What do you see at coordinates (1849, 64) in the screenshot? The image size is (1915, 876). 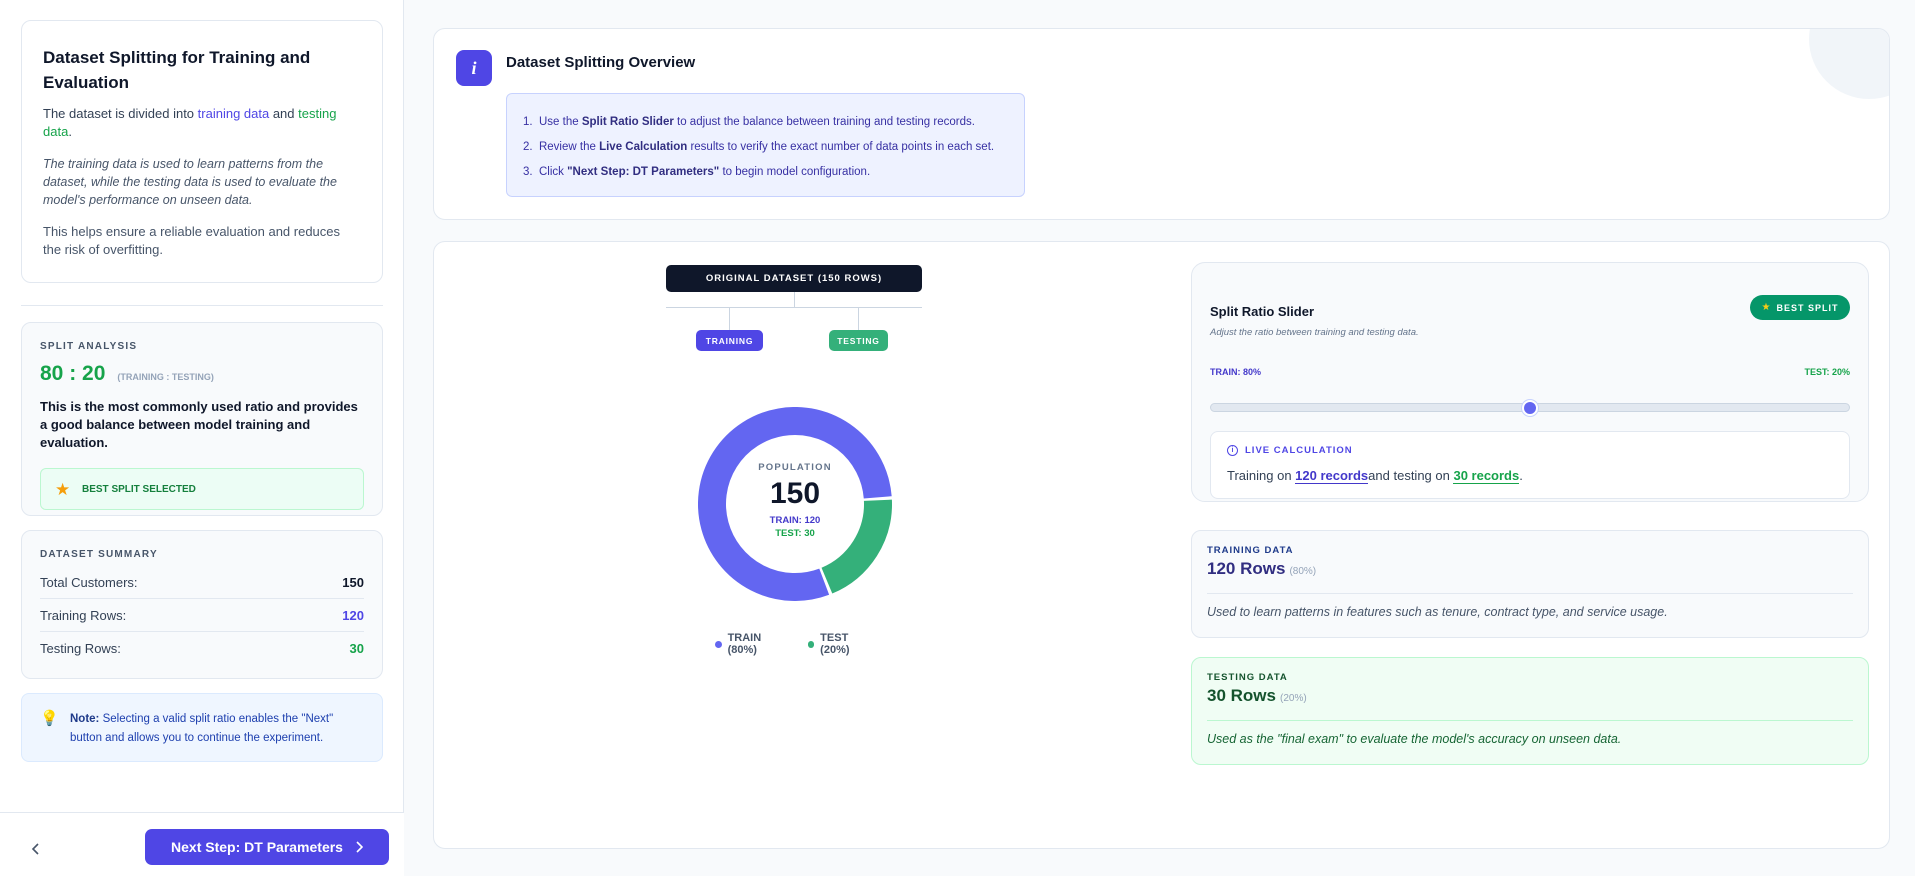 I see `decorative-circle` at bounding box center [1849, 64].